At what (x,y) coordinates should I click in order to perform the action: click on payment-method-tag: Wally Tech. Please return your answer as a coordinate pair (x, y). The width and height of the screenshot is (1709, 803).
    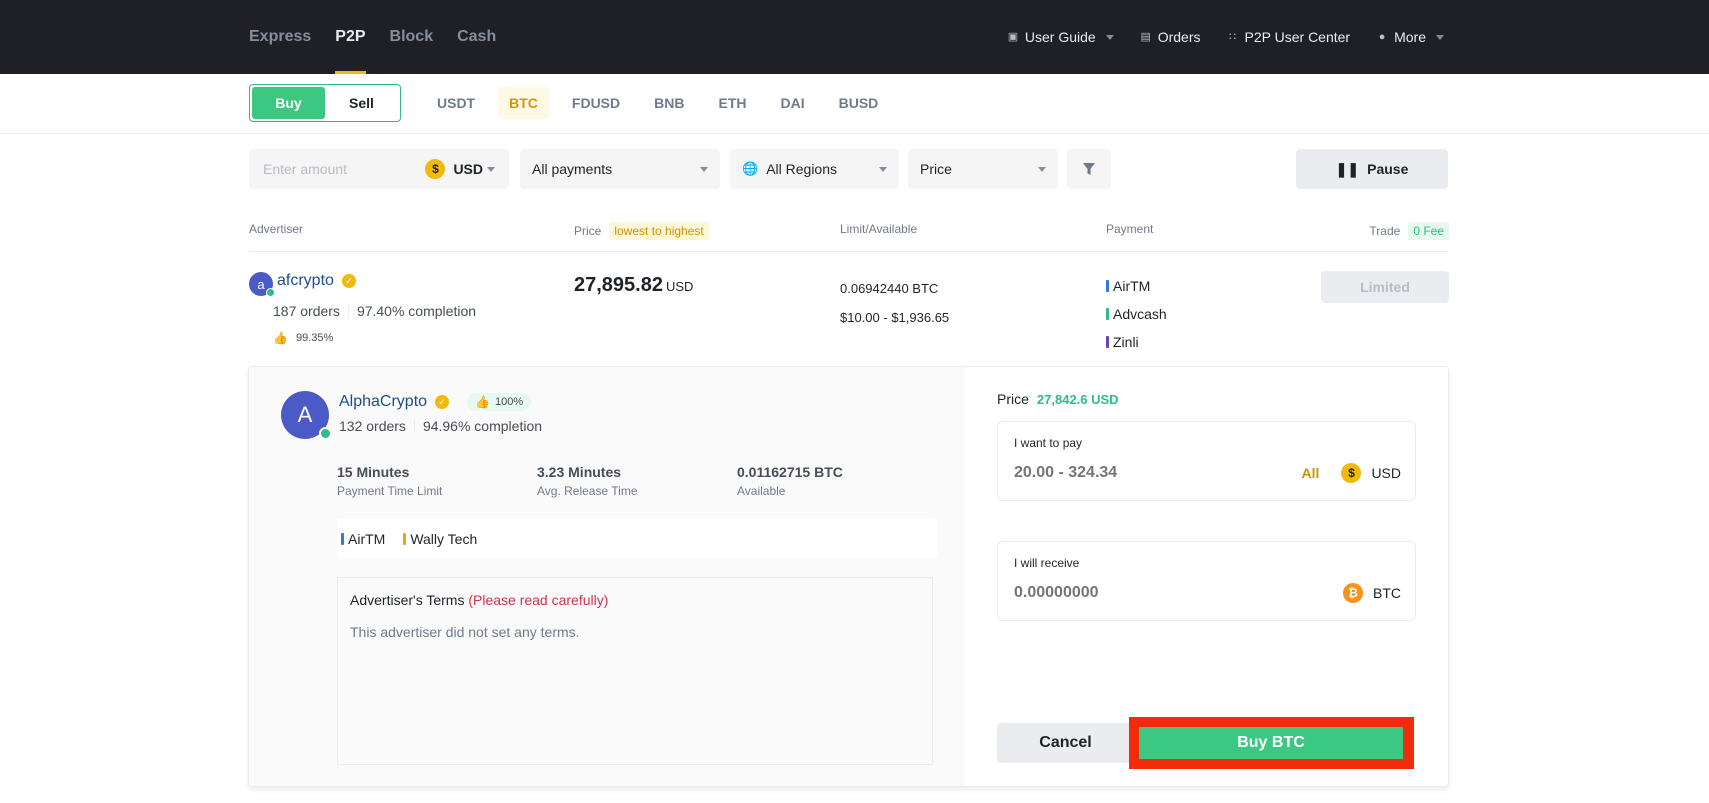
    Looking at the image, I should click on (440, 539).